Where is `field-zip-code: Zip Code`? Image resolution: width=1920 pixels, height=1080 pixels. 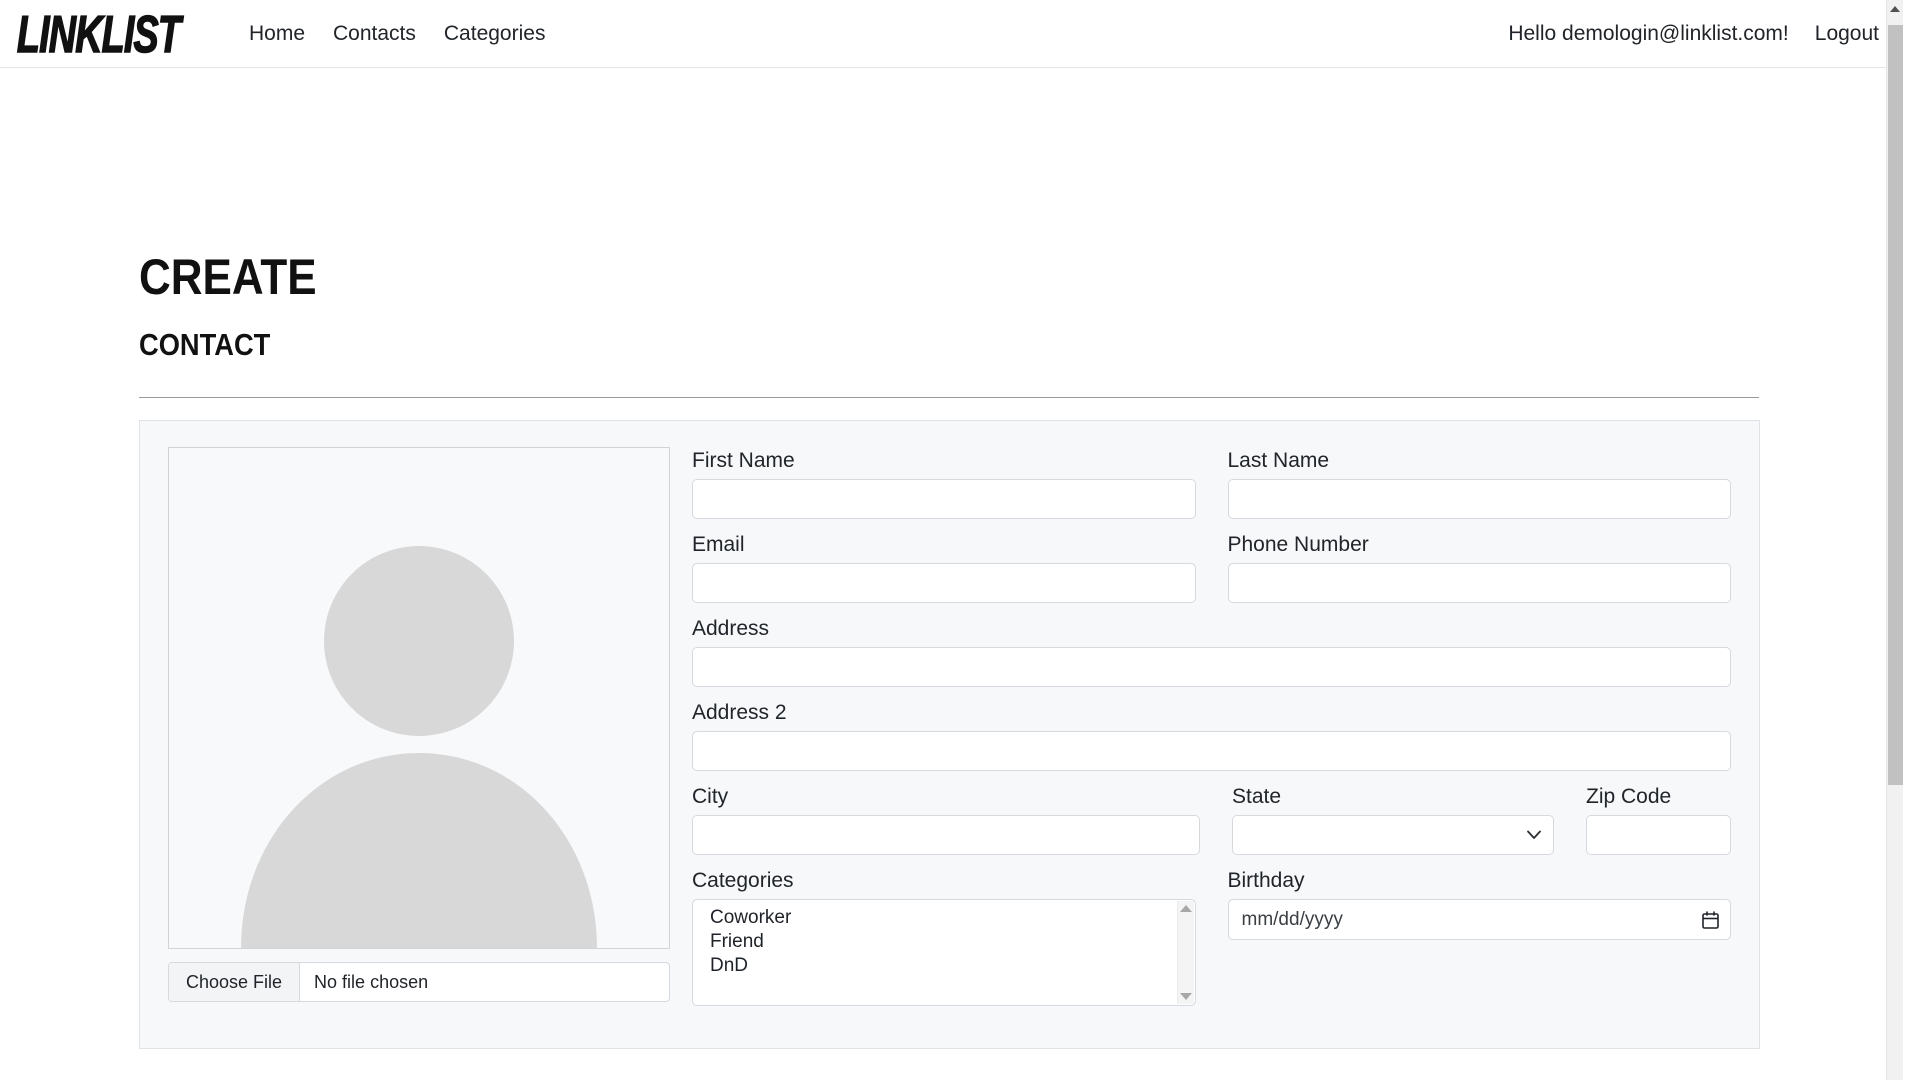 field-zip-code: Zip Code is located at coordinates (1658, 819).